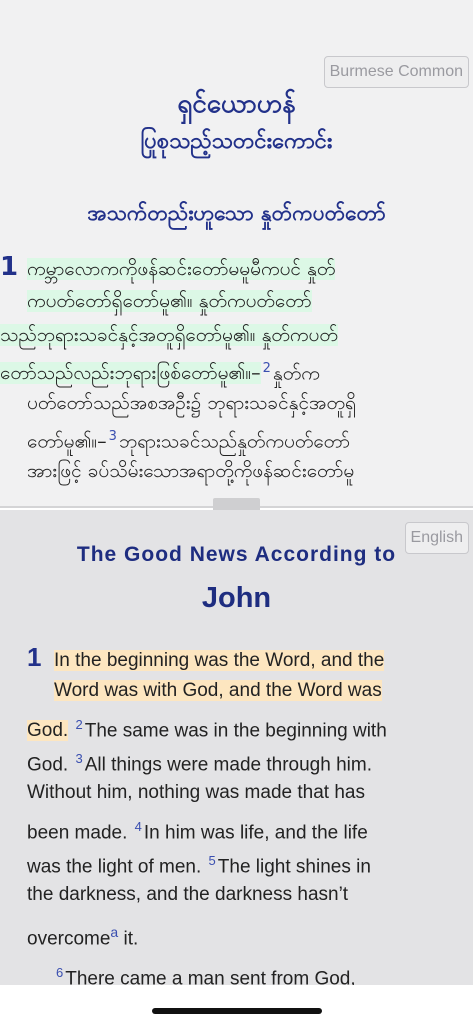 Image resolution: width=473 pixels, height=1024 pixels. What do you see at coordinates (228, 764) in the screenshot?
I see `verse-3-text: All things were made through him.` at bounding box center [228, 764].